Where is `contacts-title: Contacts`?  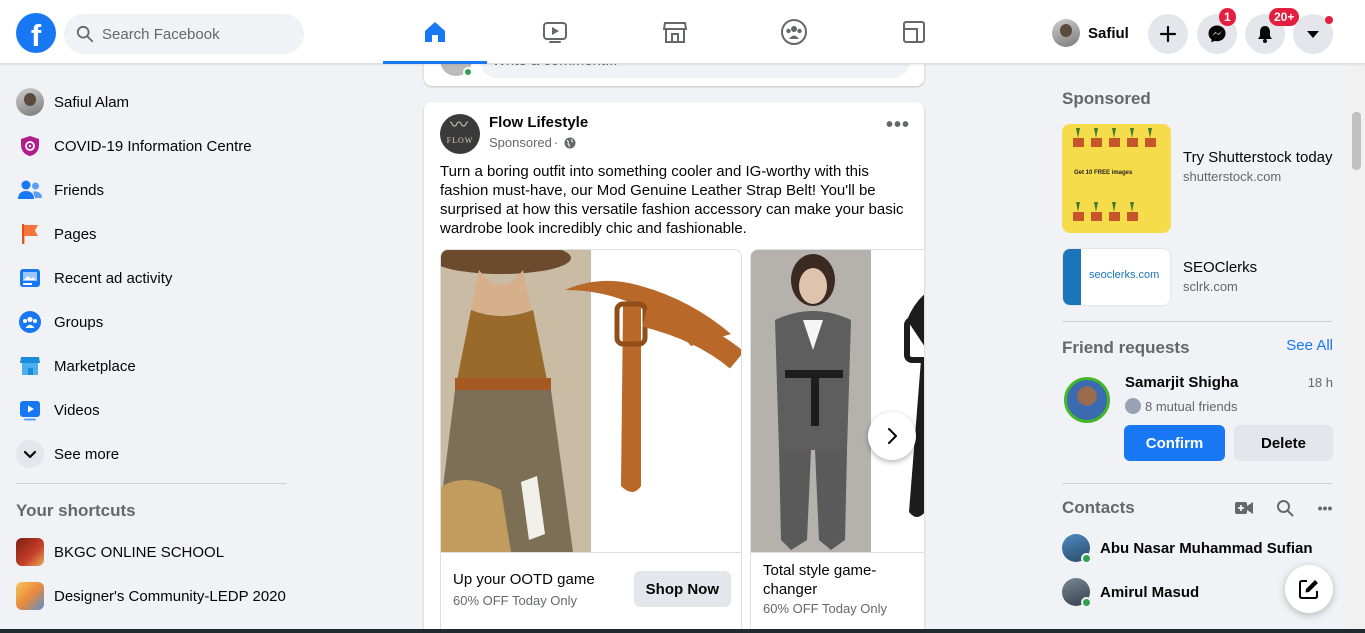
contacts-title: Contacts is located at coordinates (1098, 507).